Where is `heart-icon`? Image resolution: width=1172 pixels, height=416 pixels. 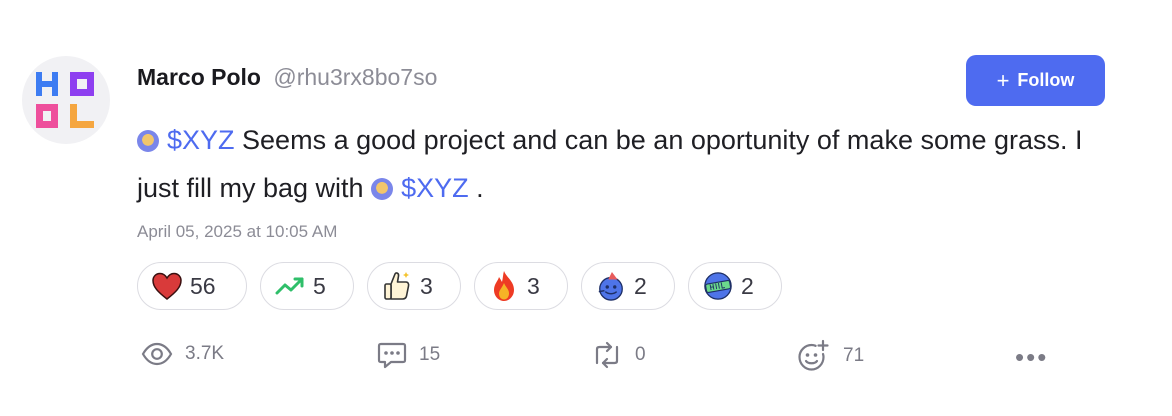
heart-icon is located at coordinates (167, 286).